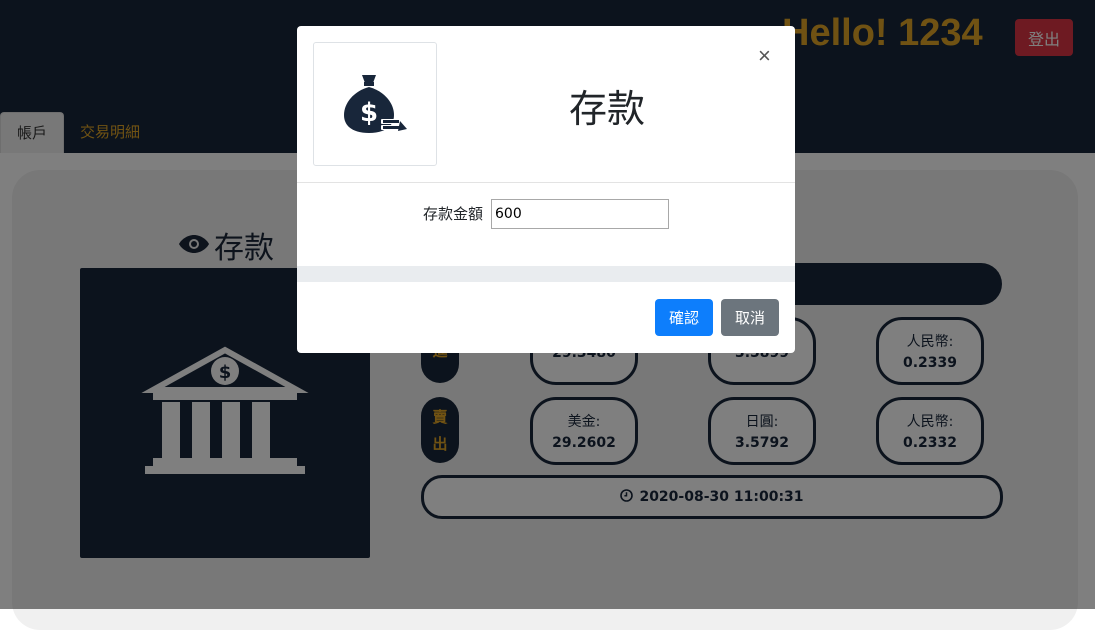 Image resolution: width=1095 pixels, height=630 pixels. Describe the element at coordinates (684, 317) in the screenshot. I see `confirm-button: 確認` at that location.